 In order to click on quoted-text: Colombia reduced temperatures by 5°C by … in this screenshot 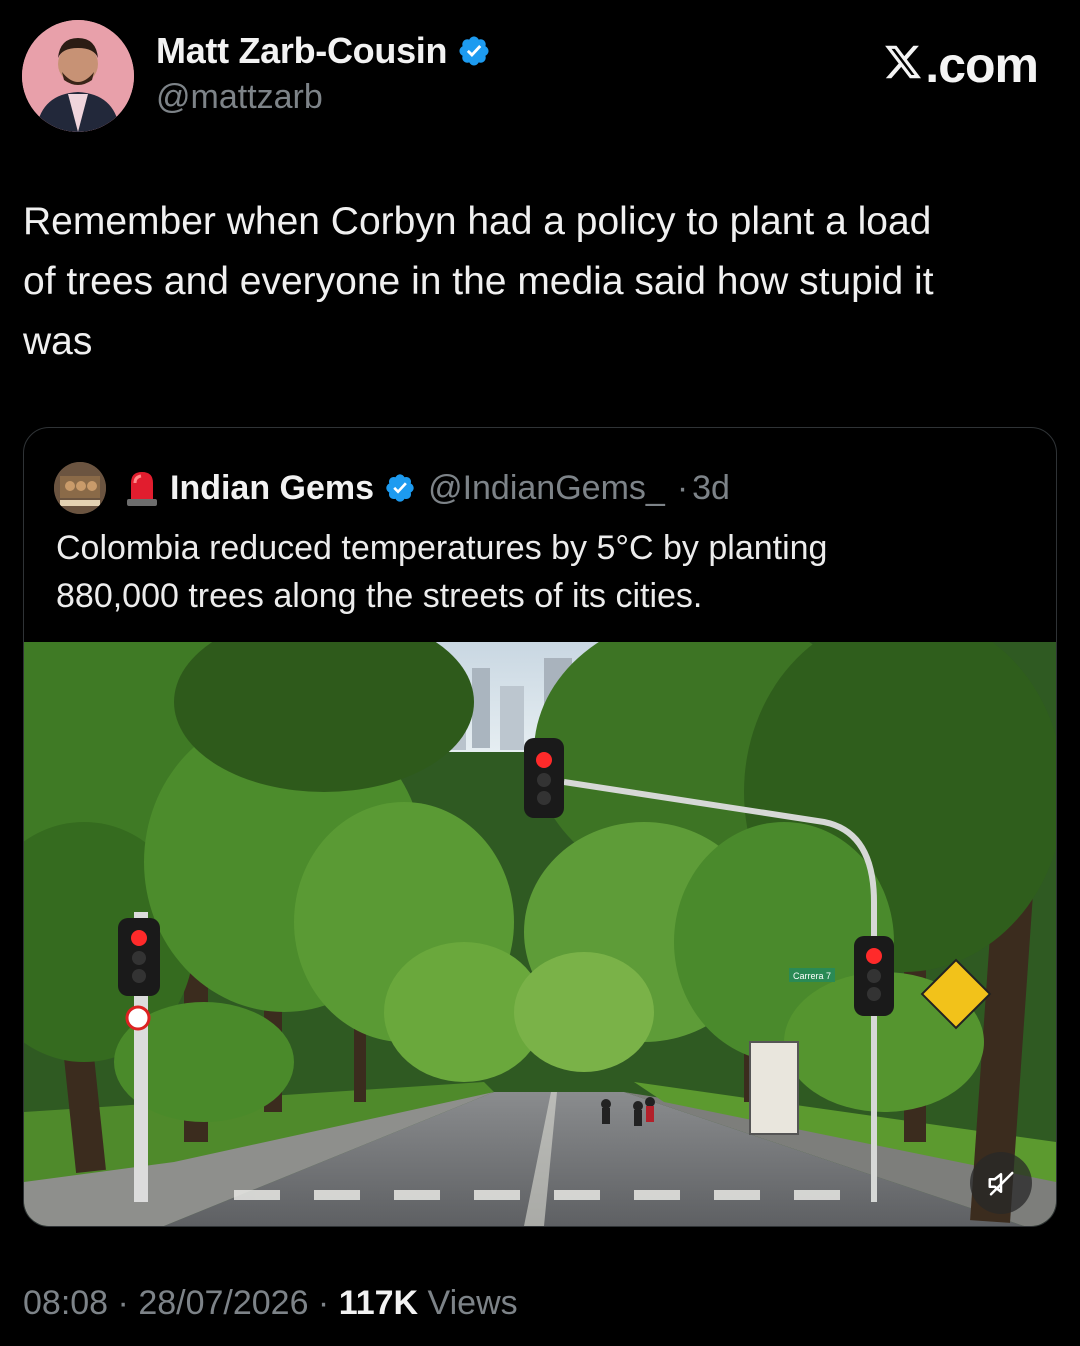, I will do `click(442, 572)`.